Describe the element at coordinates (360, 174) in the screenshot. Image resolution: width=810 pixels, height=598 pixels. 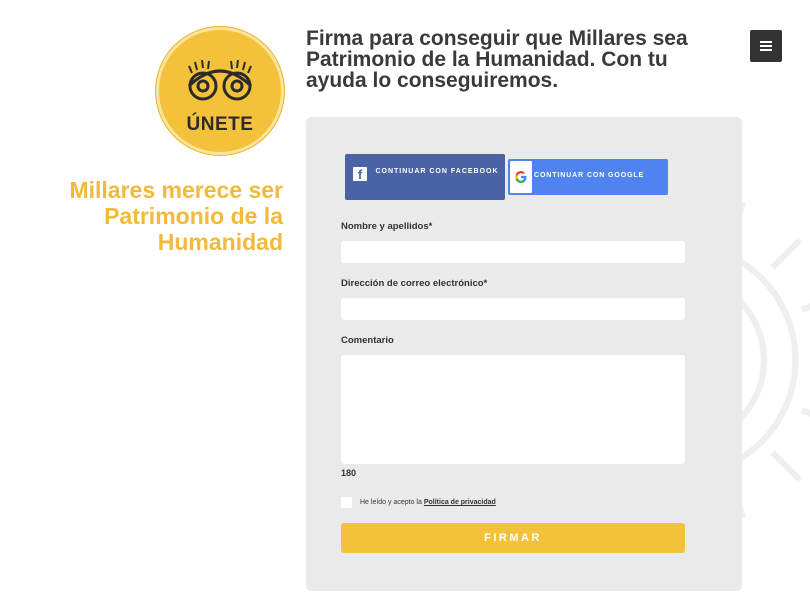
I see `facebook-icon: f` at that location.